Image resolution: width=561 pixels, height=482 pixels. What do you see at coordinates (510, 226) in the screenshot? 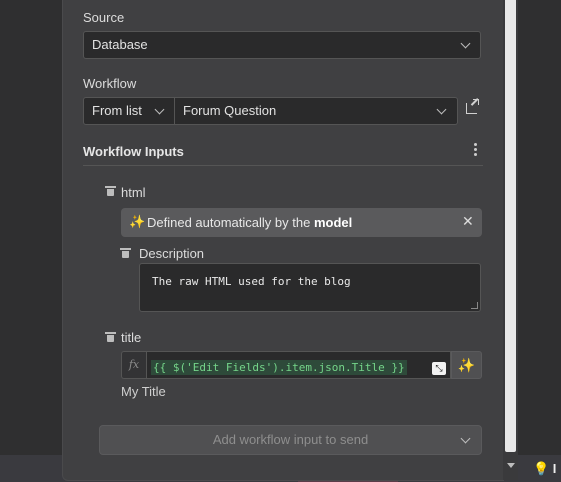
I see `scroll-thumb` at bounding box center [510, 226].